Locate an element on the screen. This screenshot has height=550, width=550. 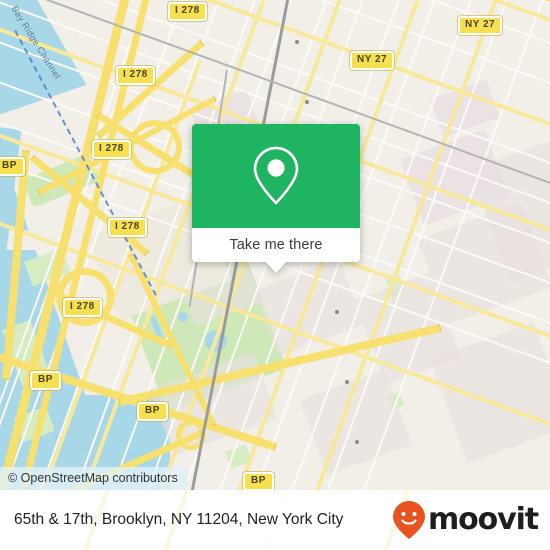
popup-header is located at coordinates (276, 176).